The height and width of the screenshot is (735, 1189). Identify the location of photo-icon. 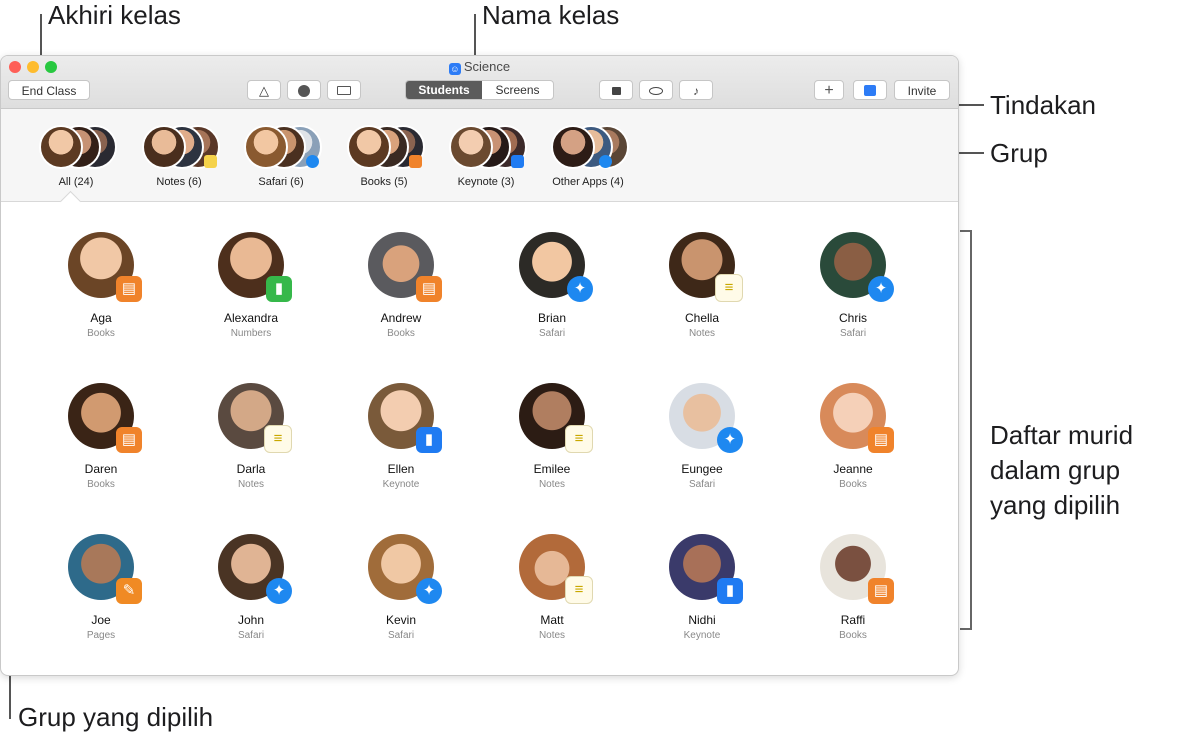
(870, 90).